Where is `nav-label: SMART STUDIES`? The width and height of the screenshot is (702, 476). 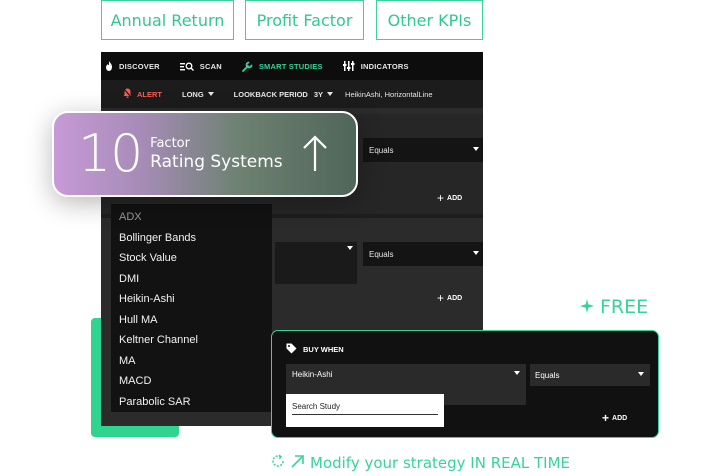 nav-label: SMART STUDIES is located at coordinates (290, 66).